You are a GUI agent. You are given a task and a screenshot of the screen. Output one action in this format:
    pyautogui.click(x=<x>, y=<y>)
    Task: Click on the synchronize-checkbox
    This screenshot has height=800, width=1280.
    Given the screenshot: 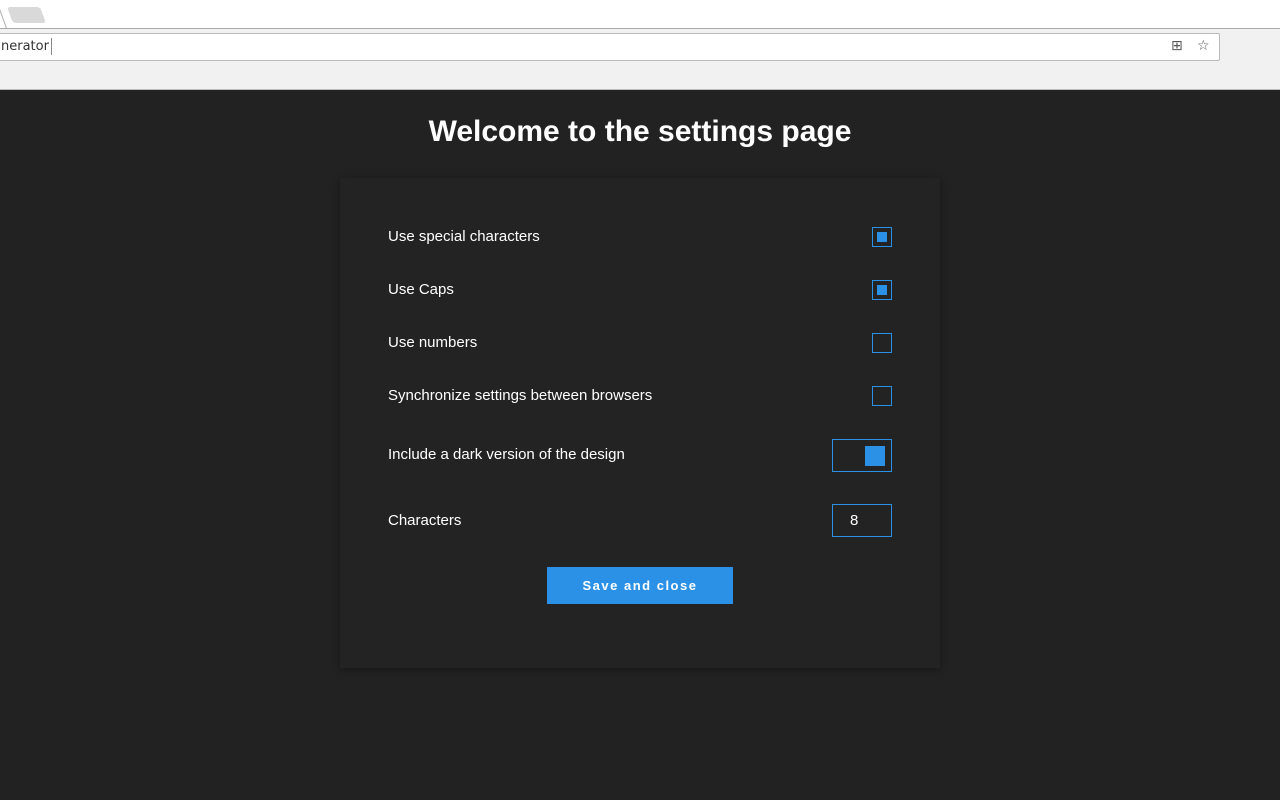 What is the action you would take?
    pyautogui.click(x=882, y=396)
    